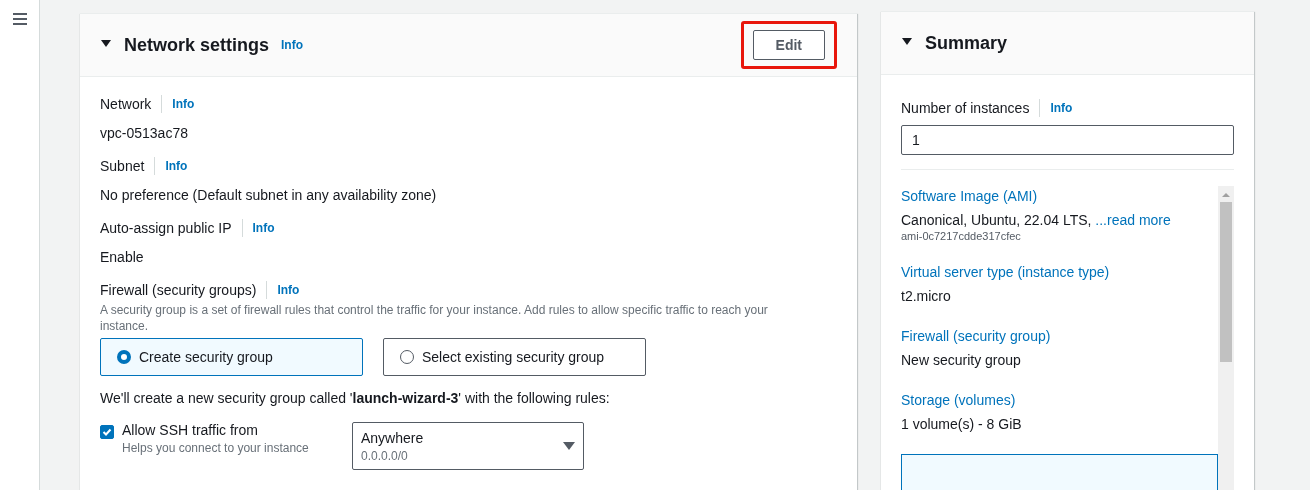 Image resolution: width=1310 pixels, height=490 pixels. What do you see at coordinates (1059, 272) in the screenshot?
I see `summary-link: Virtual server type (instance type)` at bounding box center [1059, 272].